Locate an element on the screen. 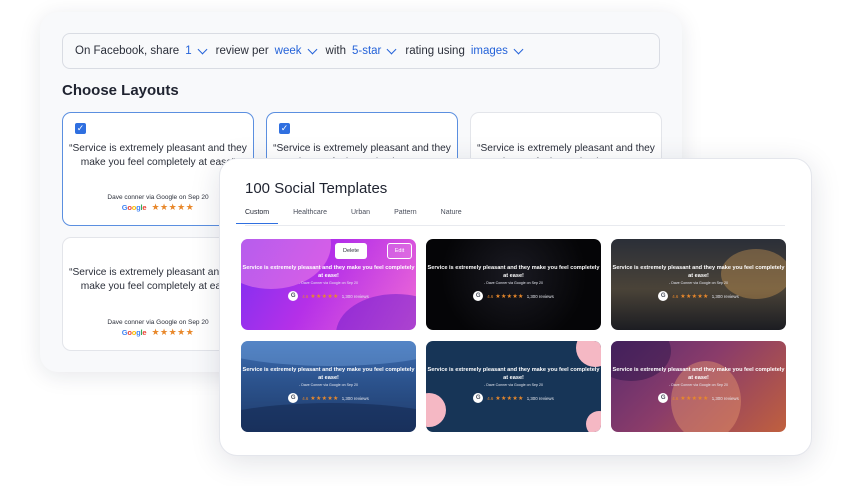 The height and width of the screenshot is (486, 859). rule-review-per: review per is located at coordinates (242, 51).